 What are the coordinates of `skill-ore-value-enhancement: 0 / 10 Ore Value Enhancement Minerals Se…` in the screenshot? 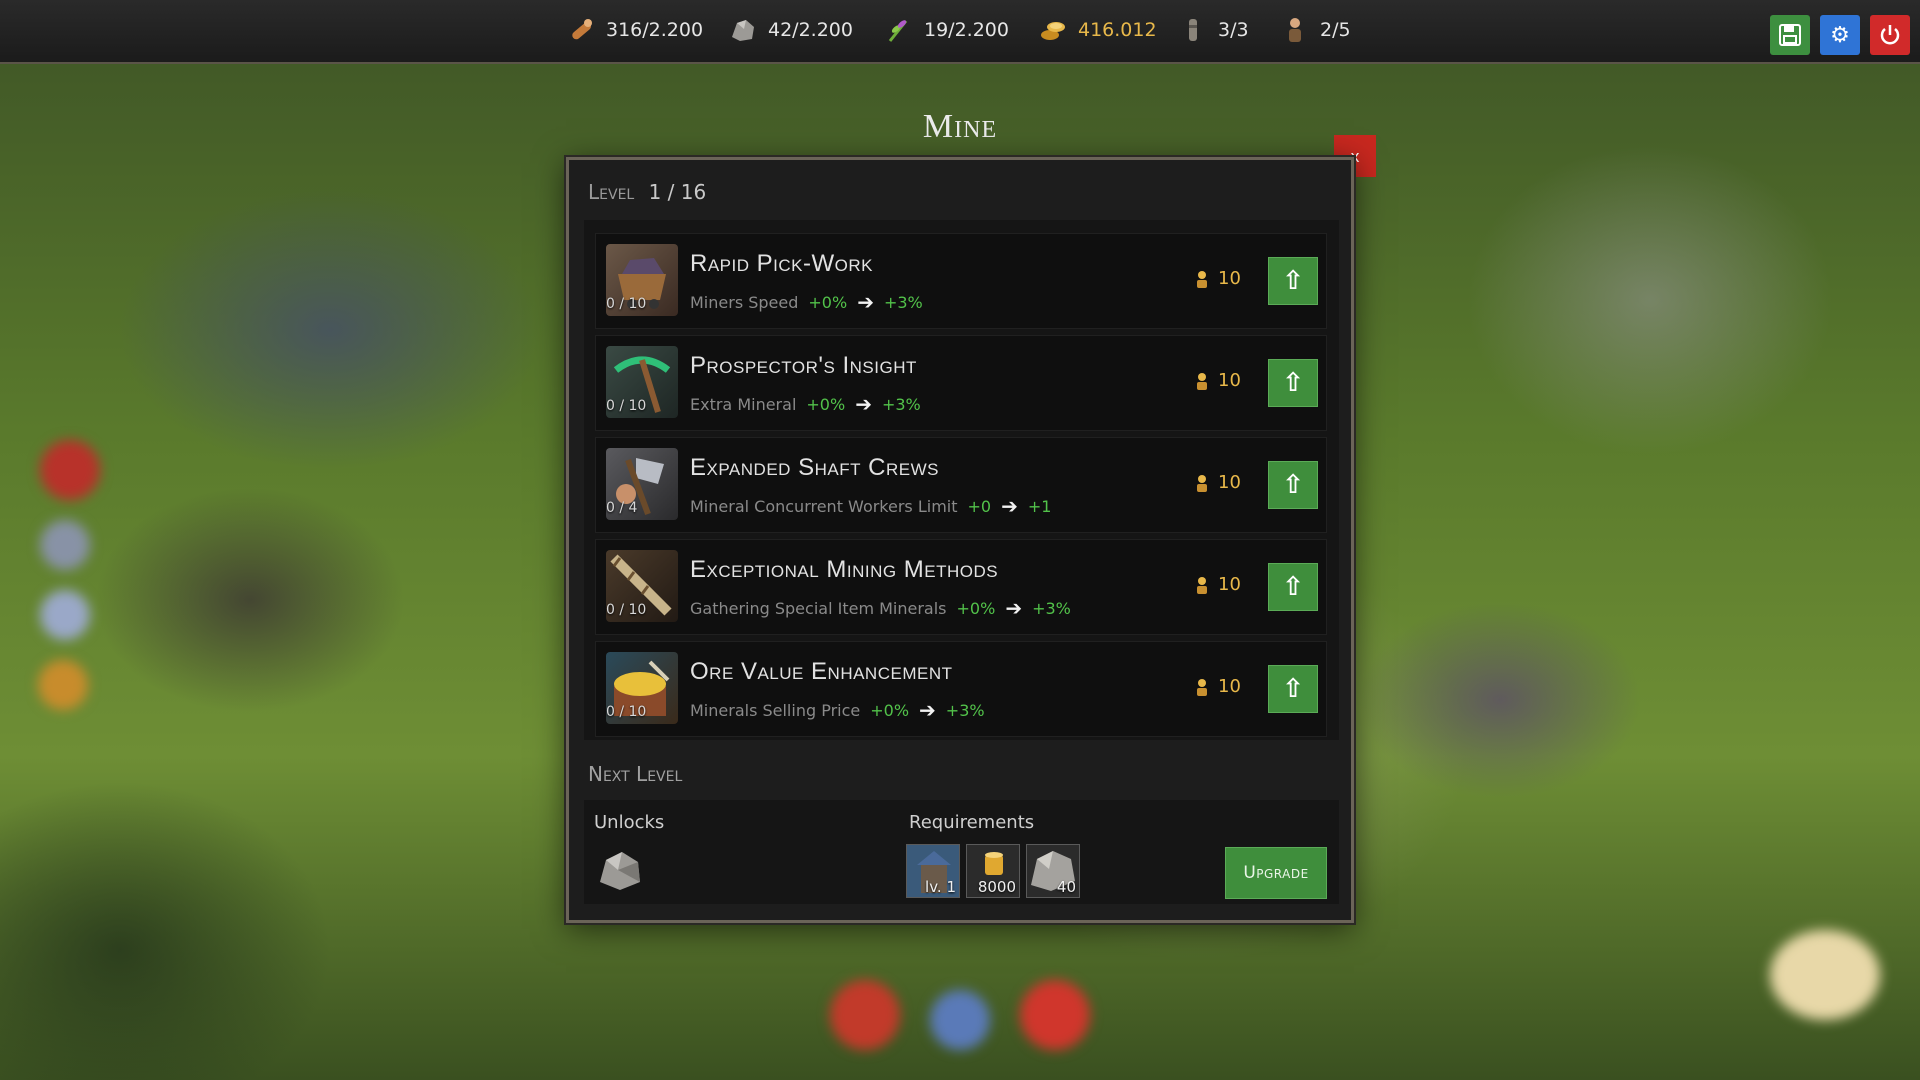 It's located at (961, 689).